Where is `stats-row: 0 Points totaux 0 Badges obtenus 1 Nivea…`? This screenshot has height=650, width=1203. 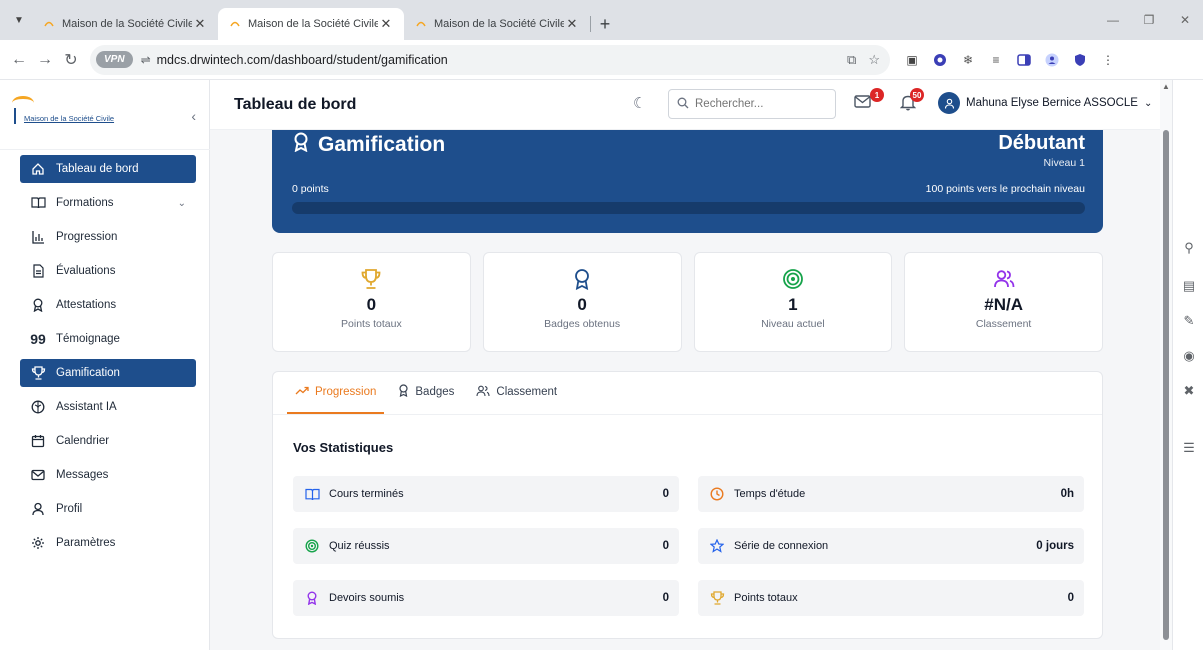
stats-row: 0 Points totaux 0 Badges obtenus 1 Nivea… is located at coordinates (687, 302).